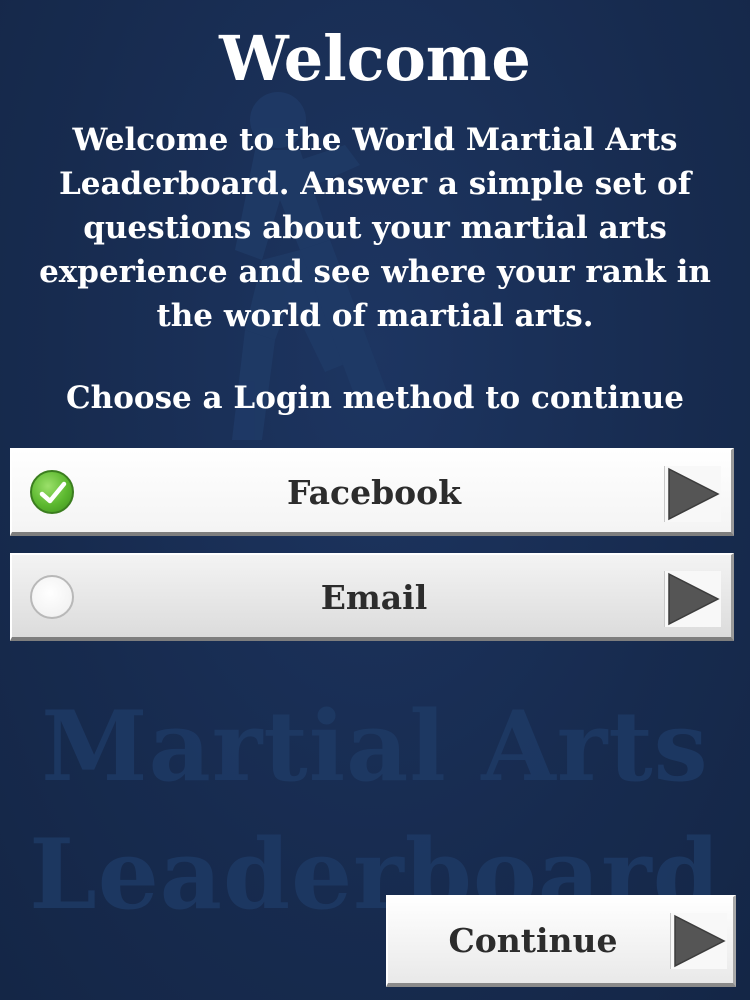 Image resolution: width=750 pixels, height=1000 pixels. I want to click on email-login-option: Email, so click(372, 597).